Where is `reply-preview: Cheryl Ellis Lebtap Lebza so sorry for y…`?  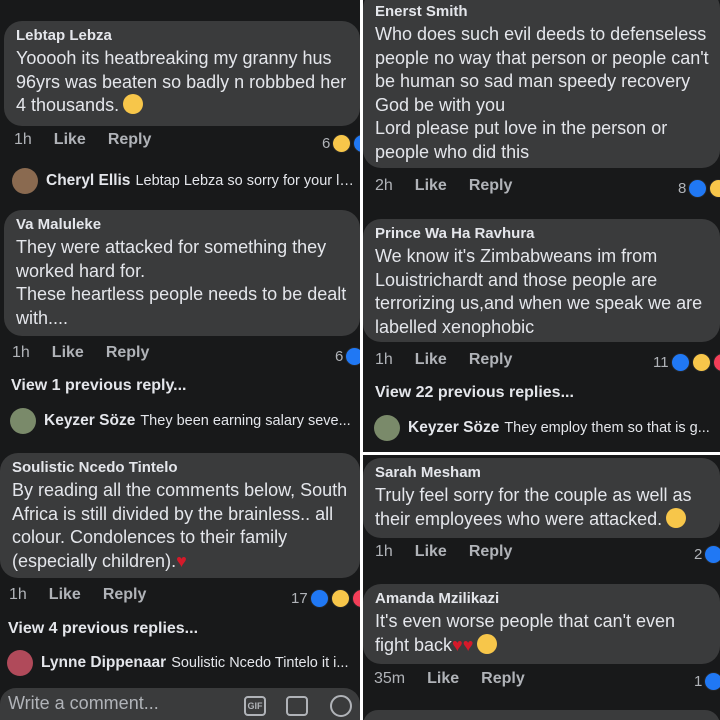 reply-preview: Cheryl Ellis Lebtap Lebza so sorry for y… is located at coordinates (185, 181).